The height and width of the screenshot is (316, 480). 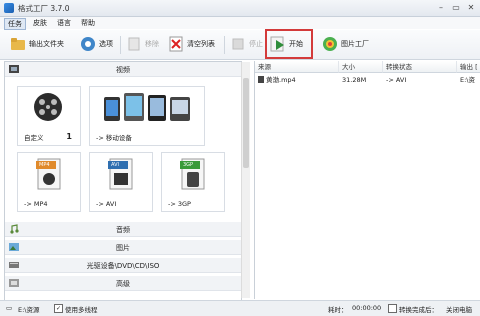 What do you see at coordinates (176, 44) in the screenshot?
I see `clear-list-icon` at bounding box center [176, 44].